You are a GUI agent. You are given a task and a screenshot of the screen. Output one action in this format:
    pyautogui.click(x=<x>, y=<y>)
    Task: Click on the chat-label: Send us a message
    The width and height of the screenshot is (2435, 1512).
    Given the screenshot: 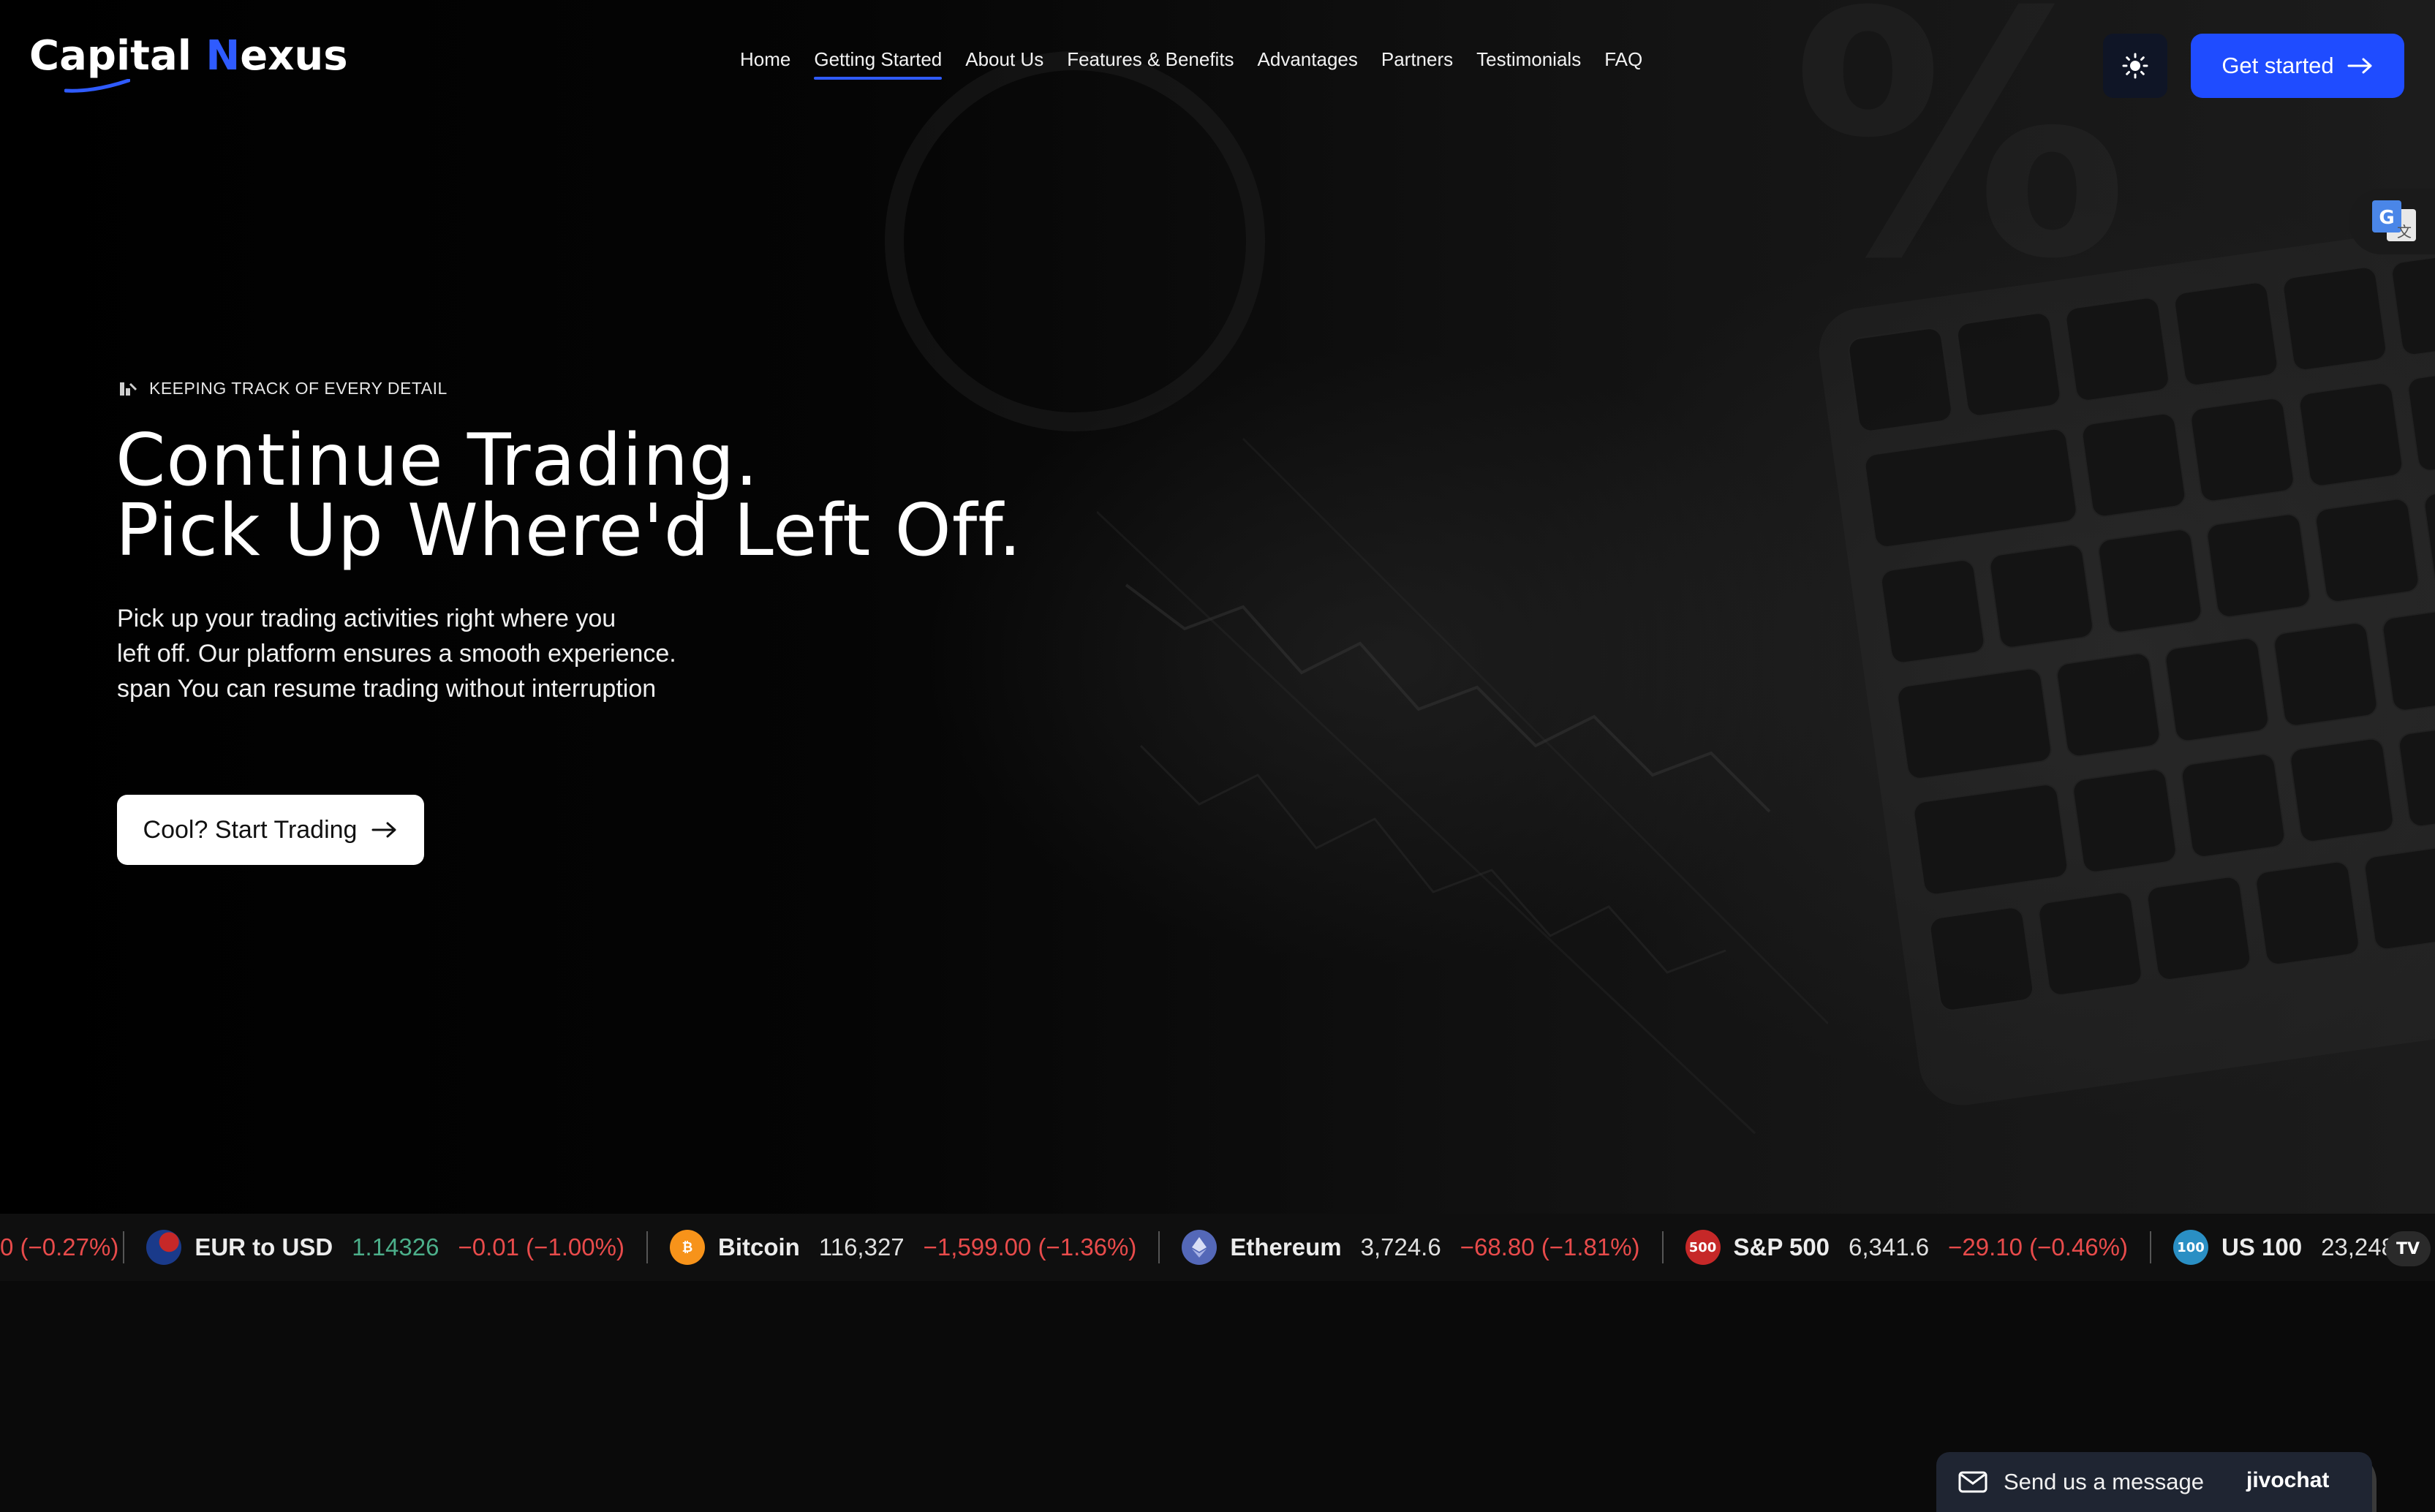 What is the action you would take?
    pyautogui.click(x=2104, y=1481)
    